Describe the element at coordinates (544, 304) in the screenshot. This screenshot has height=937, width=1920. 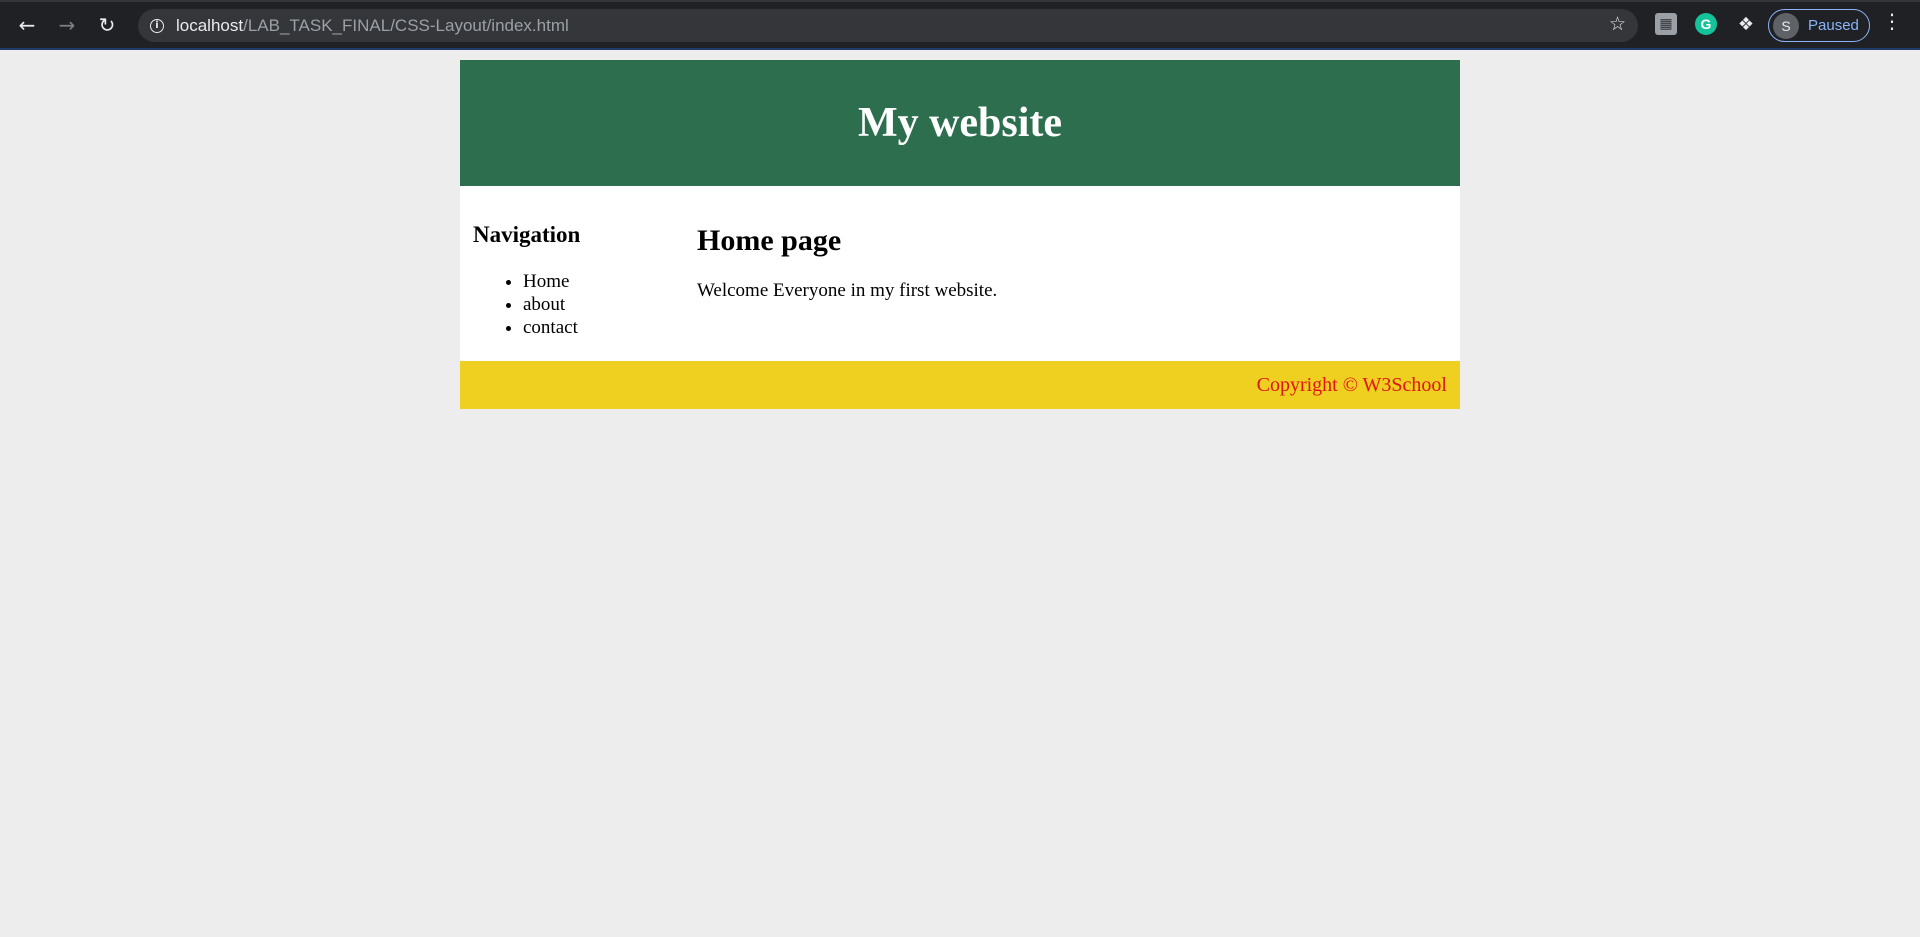
I see `nav-link-about: about` at that location.